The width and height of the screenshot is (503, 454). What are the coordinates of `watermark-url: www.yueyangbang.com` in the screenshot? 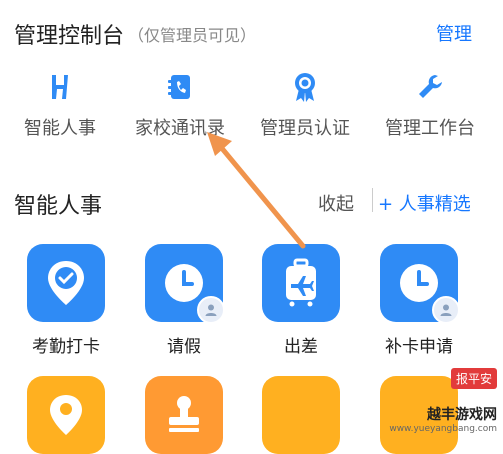 It's located at (443, 429).